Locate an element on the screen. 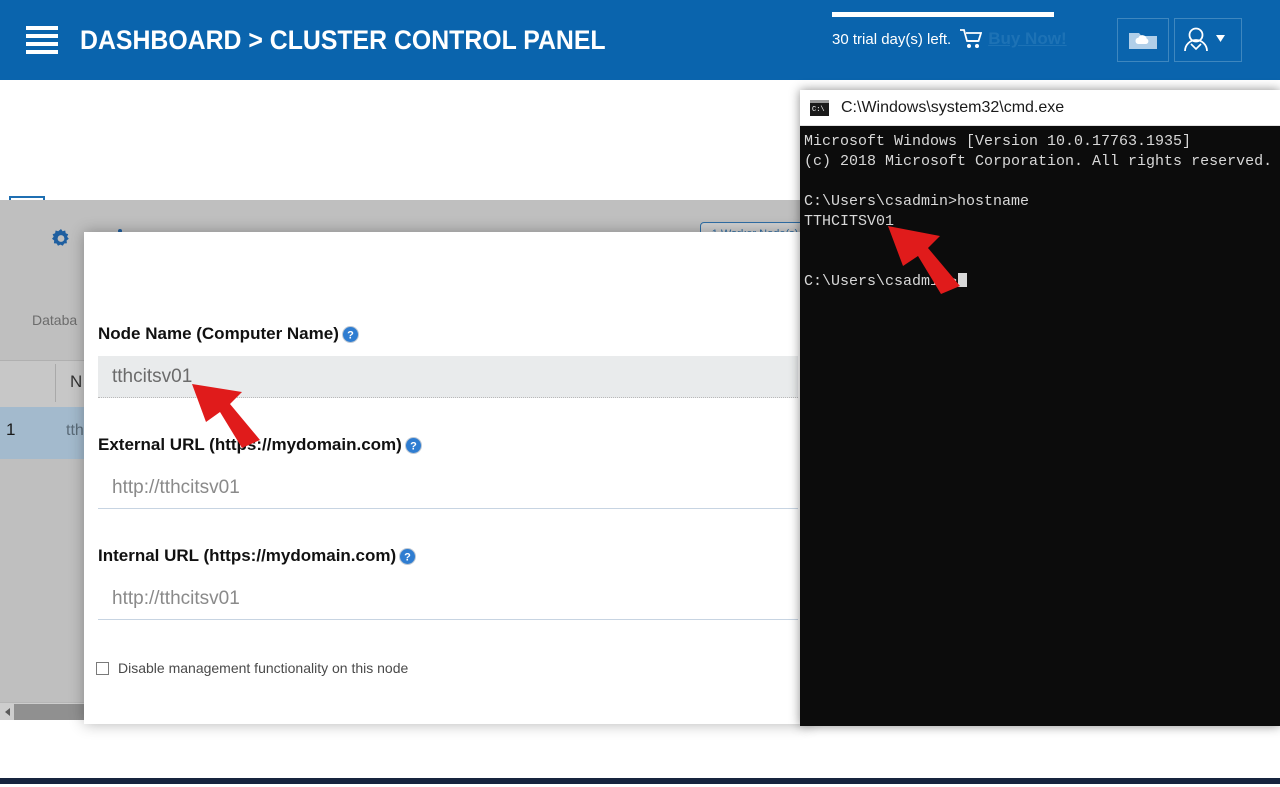  field-node-name: Node Name (Computer Name) ? tthcitsv01 is located at coordinates (448, 361).